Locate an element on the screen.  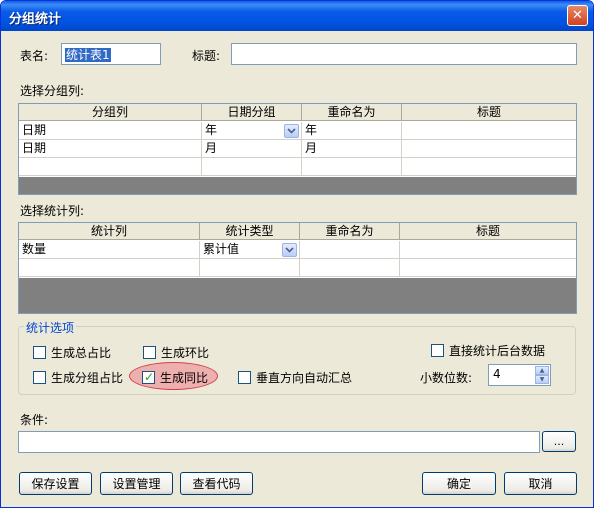
save-settings-button: 保存设置 is located at coordinates (55, 483).